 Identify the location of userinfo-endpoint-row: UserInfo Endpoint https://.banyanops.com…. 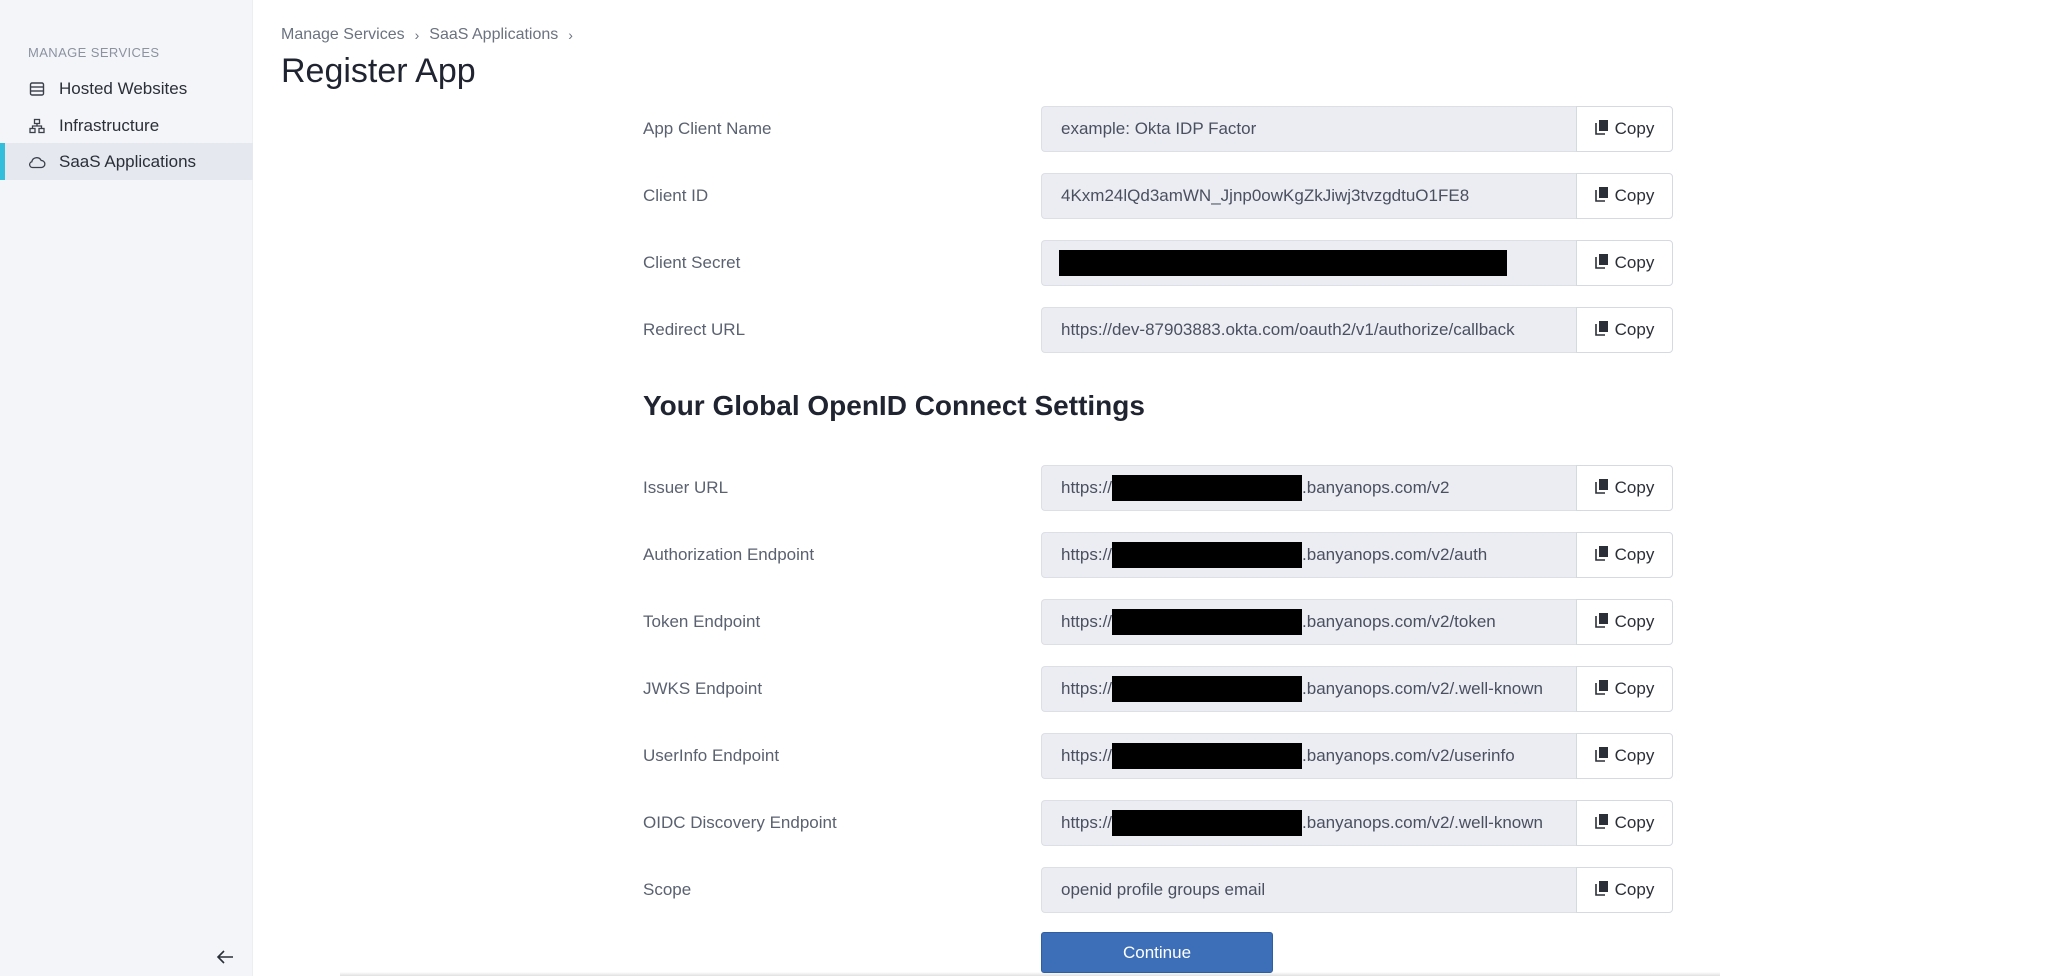
(1158, 756).